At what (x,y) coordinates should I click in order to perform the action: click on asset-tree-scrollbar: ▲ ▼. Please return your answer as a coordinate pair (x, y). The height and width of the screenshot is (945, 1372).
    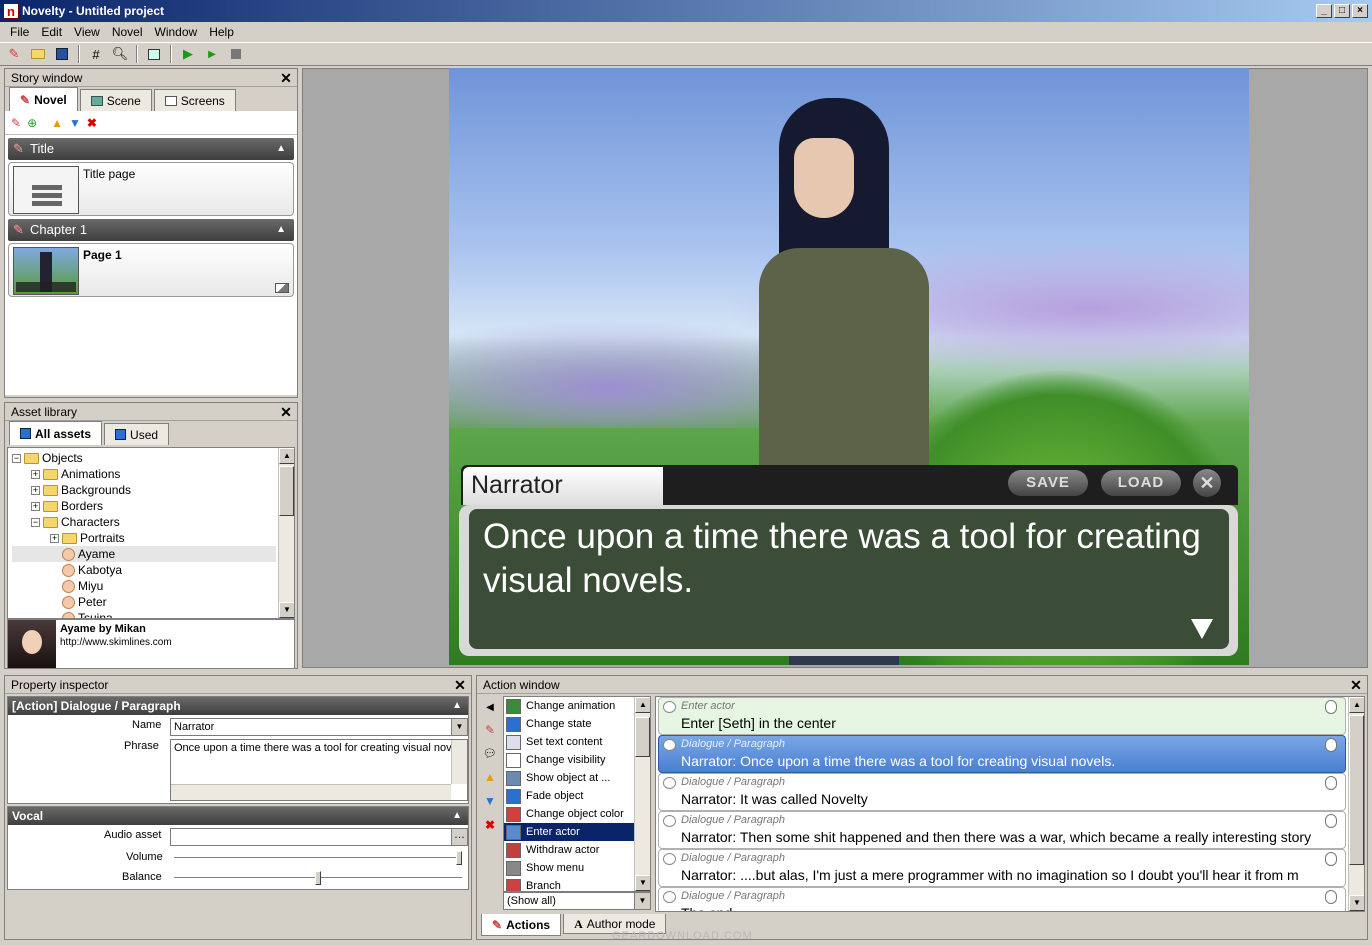
    Looking at the image, I should click on (286, 533).